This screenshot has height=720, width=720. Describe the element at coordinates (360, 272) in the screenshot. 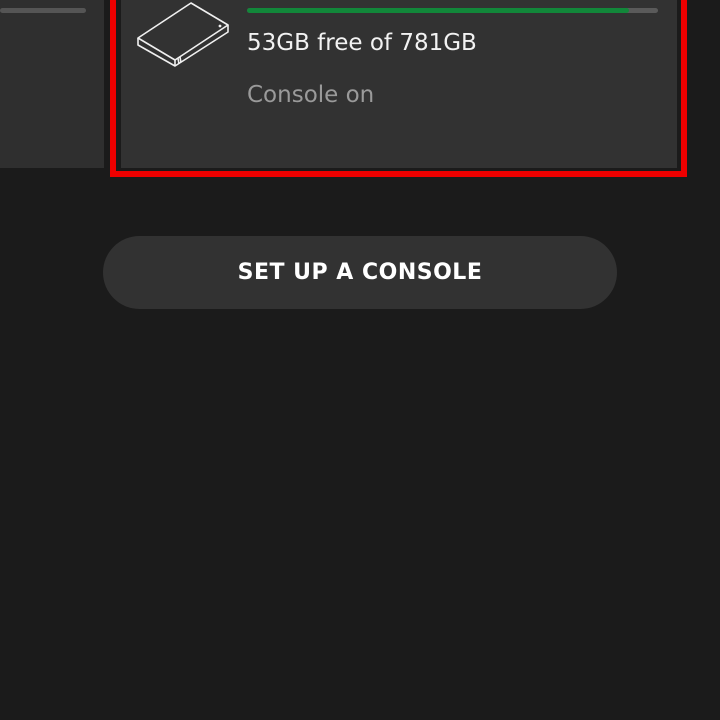

I see `set-up-console-button: SET UP A CONSOLE` at that location.